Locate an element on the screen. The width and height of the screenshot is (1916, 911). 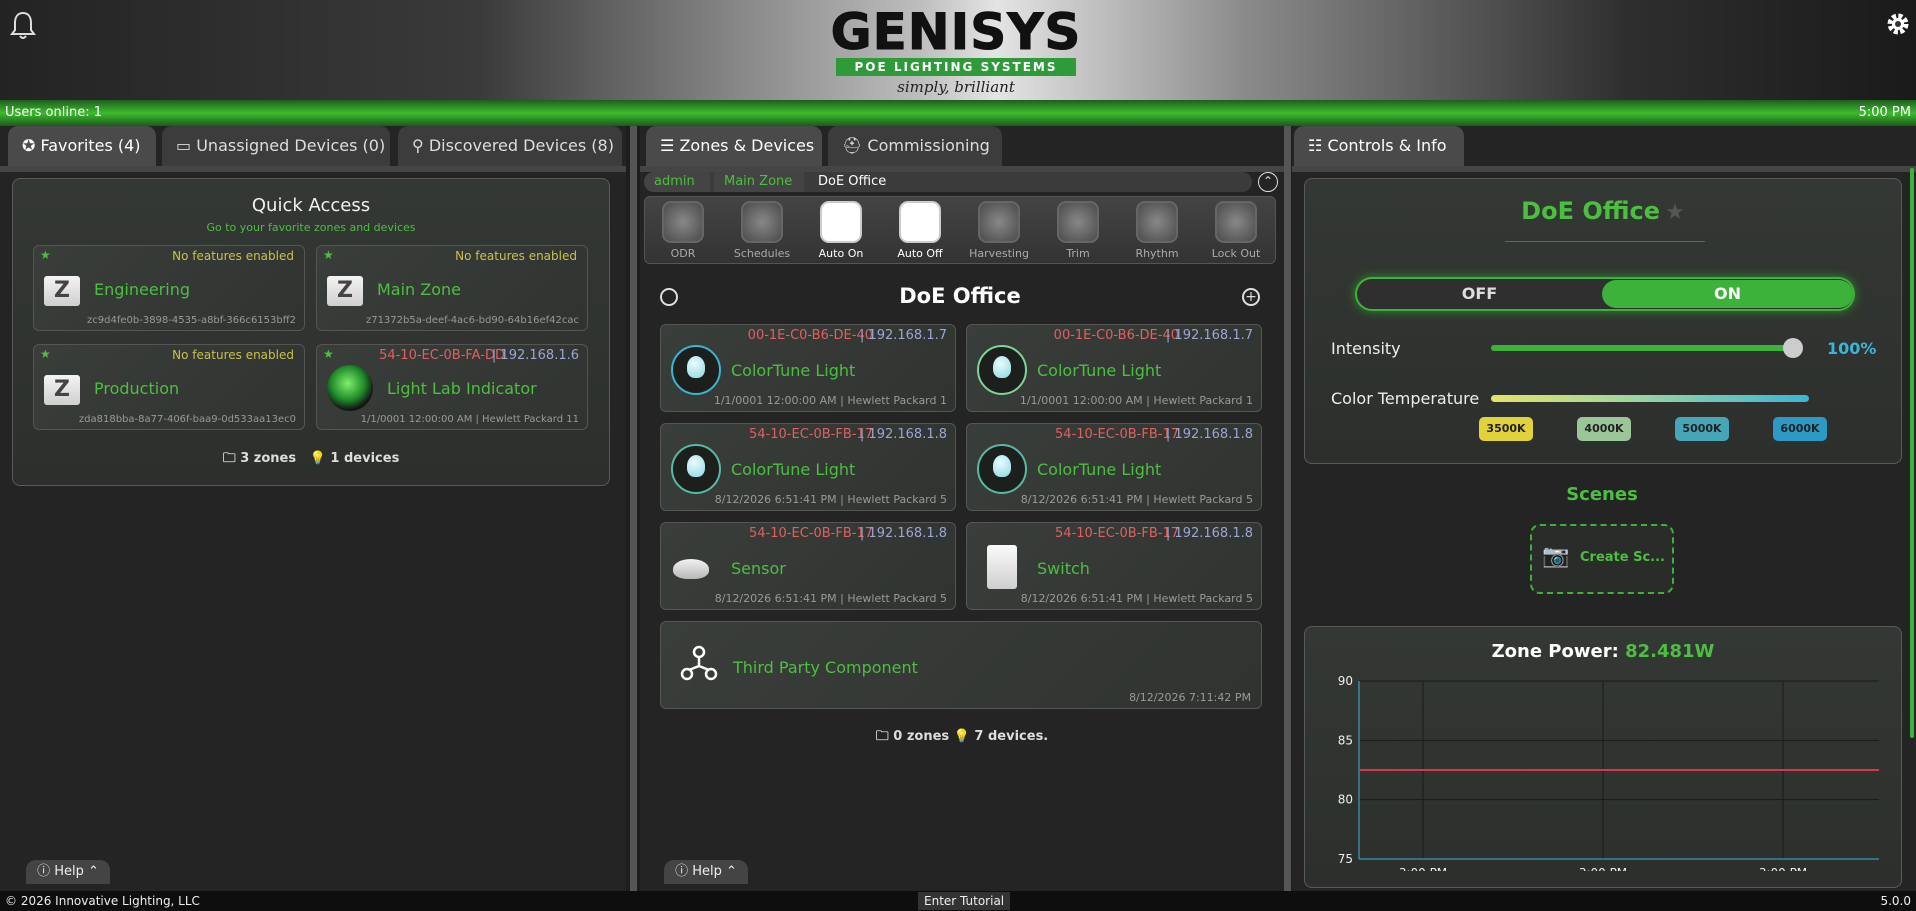
scrollbar is located at coordinates (1912, 453).